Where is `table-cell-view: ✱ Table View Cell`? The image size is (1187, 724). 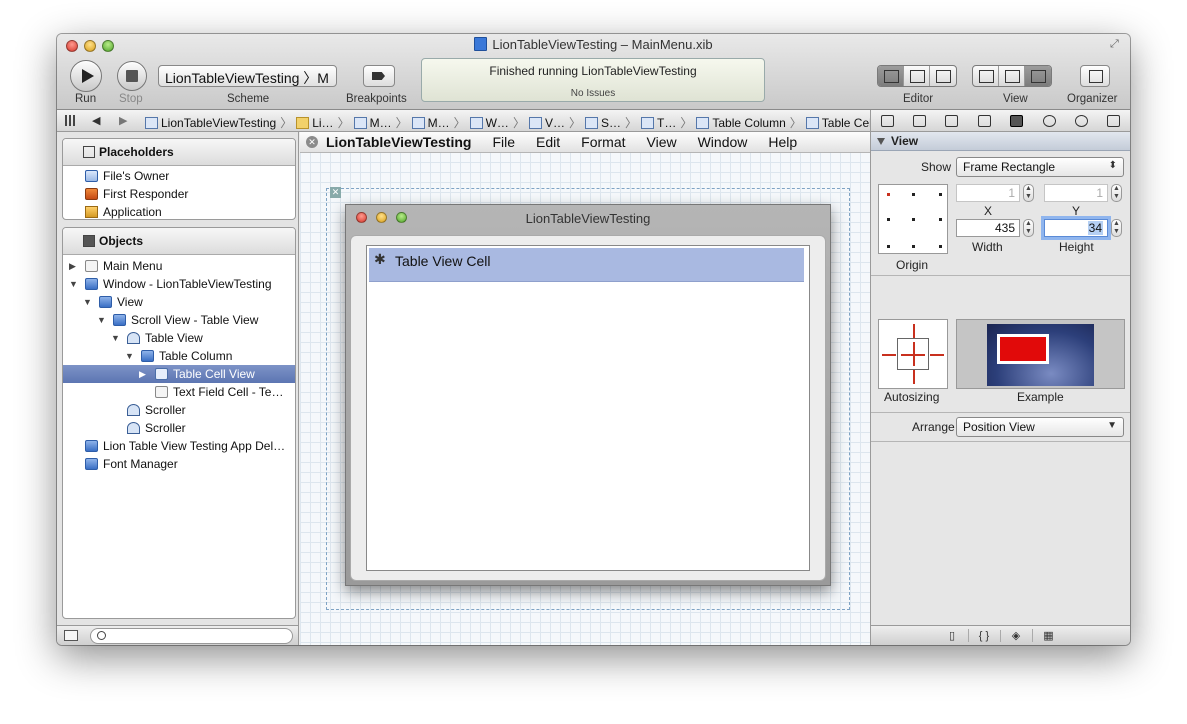
table-cell-view: ✱ Table View Cell is located at coordinates (586, 265).